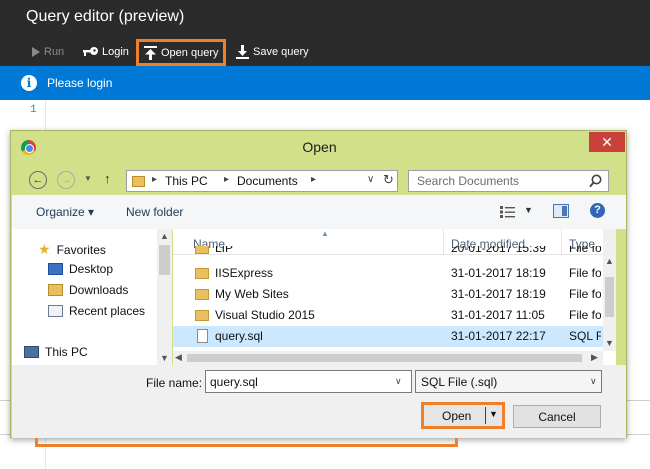 This screenshot has height=469, width=650. Describe the element at coordinates (595, 181) in the screenshot. I see `search-icon` at that location.